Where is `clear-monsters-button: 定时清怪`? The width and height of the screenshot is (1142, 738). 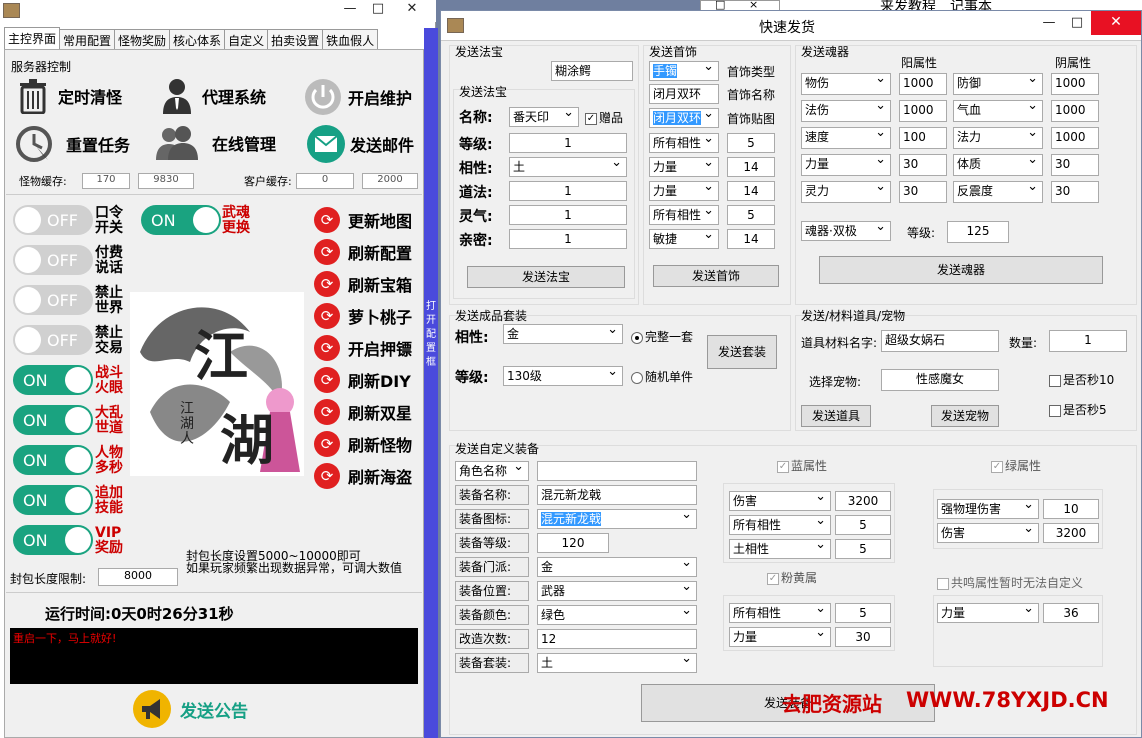 clear-monsters-button: 定时清怪 is located at coordinates (69, 96).